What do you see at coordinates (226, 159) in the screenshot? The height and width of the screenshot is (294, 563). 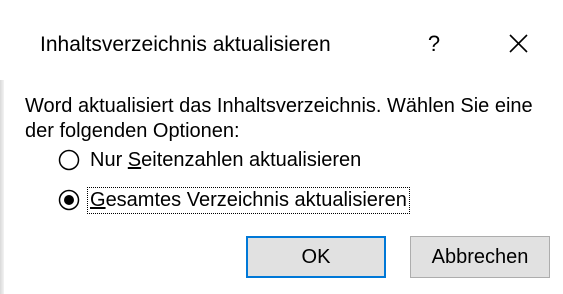 I see `option-page-numbers-label: Nur Seitenzahlen aktualisieren` at bounding box center [226, 159].